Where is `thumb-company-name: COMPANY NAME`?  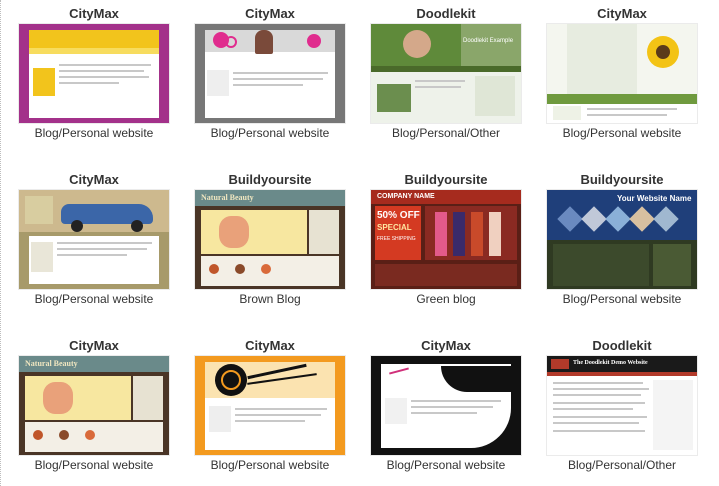 thumb-company-name: COMPANY NAME is located at coordinates (406, 196).